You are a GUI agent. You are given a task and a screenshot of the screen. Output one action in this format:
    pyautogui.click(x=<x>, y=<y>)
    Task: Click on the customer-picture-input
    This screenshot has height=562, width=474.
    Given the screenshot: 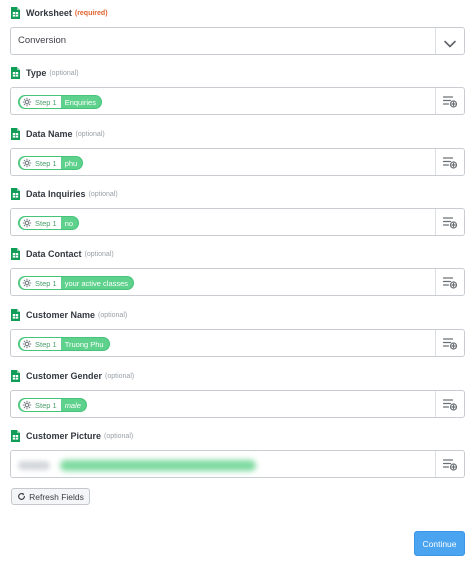 What is the action you would take?
    pyautogui.click(x=237, y=464)
    